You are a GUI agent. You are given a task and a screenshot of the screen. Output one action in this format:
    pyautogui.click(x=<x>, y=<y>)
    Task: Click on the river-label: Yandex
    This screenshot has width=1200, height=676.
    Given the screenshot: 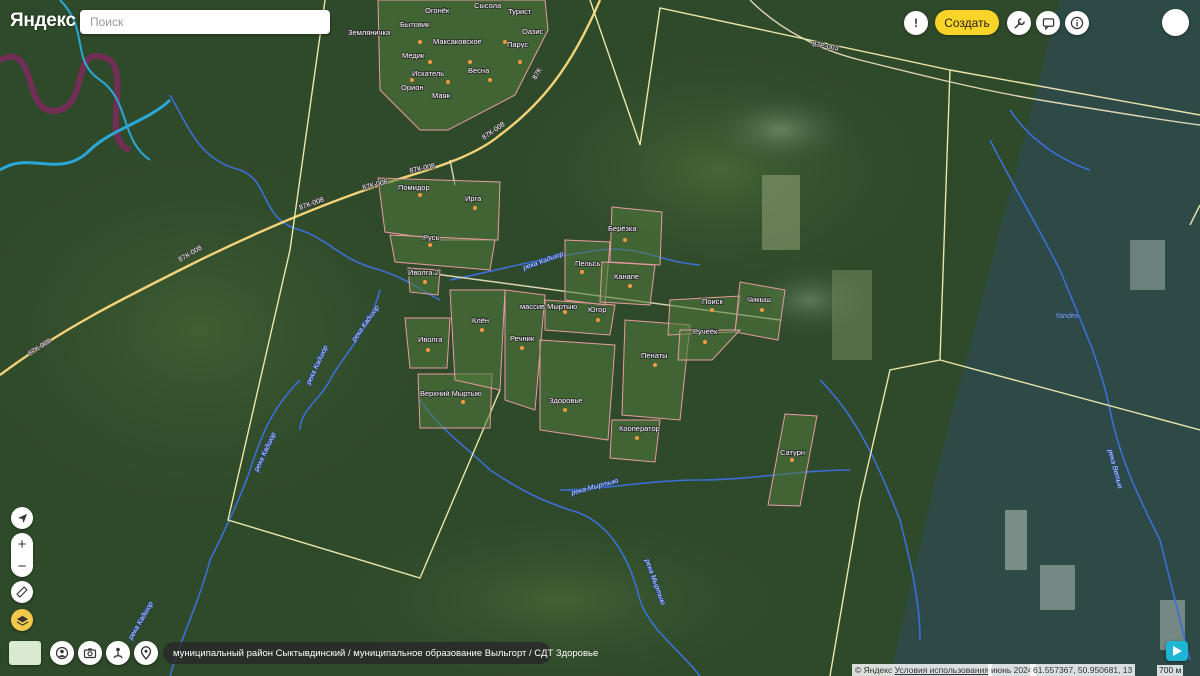 What is the action you would take?
    pyautogui.click(x=1067, y=316)
    